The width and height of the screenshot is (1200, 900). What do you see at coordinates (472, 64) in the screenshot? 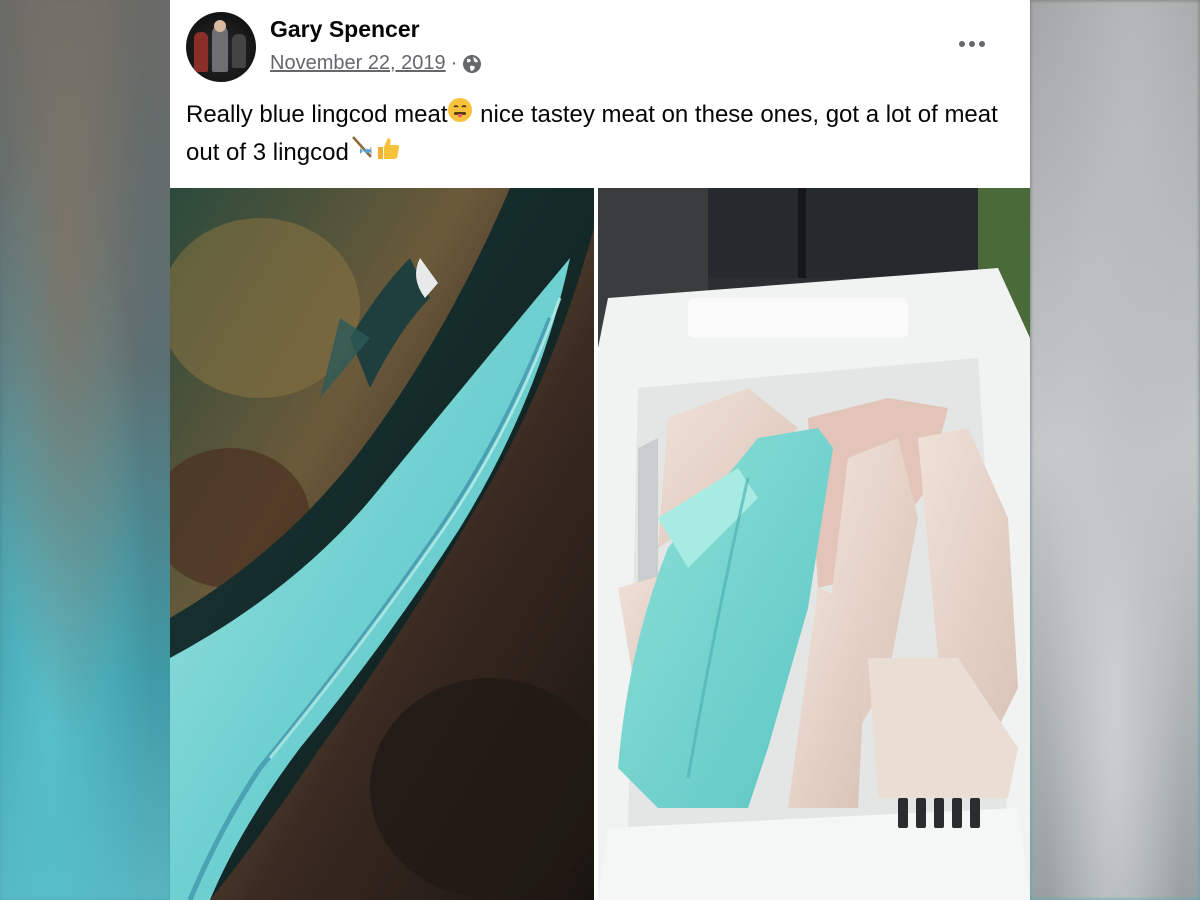
I see `globe-icon` at bounding box center [472, 64].